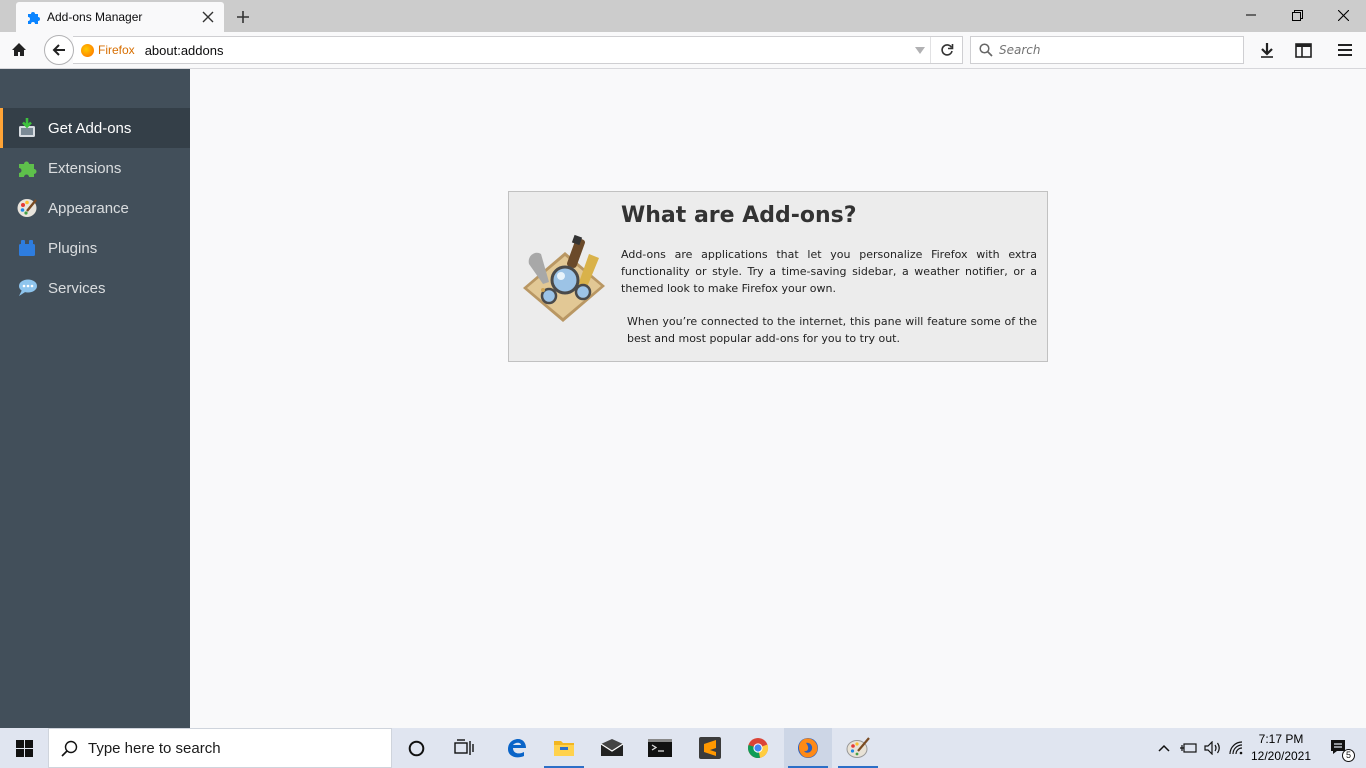  I want to click on paint-palette-icon, so click(858, 747).